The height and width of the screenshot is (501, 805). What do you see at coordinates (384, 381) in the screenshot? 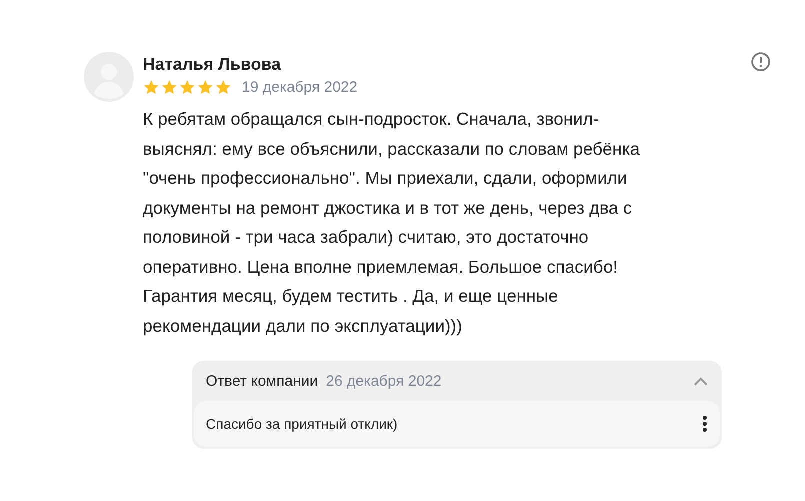
I see `reply-date: 26 декабря 2022` at bounding box center [384, 381].